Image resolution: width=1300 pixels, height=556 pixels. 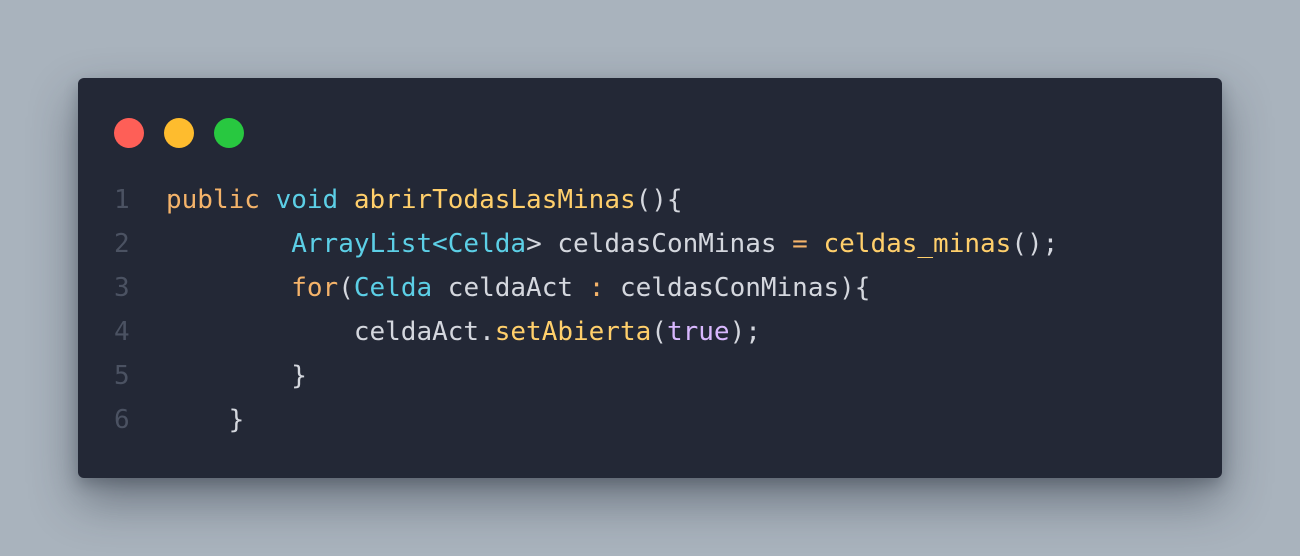 What do you see at coordinates (229, 133) in the screenshot?
I see `maximize-dot-icon` at bounding box center [229, 133].